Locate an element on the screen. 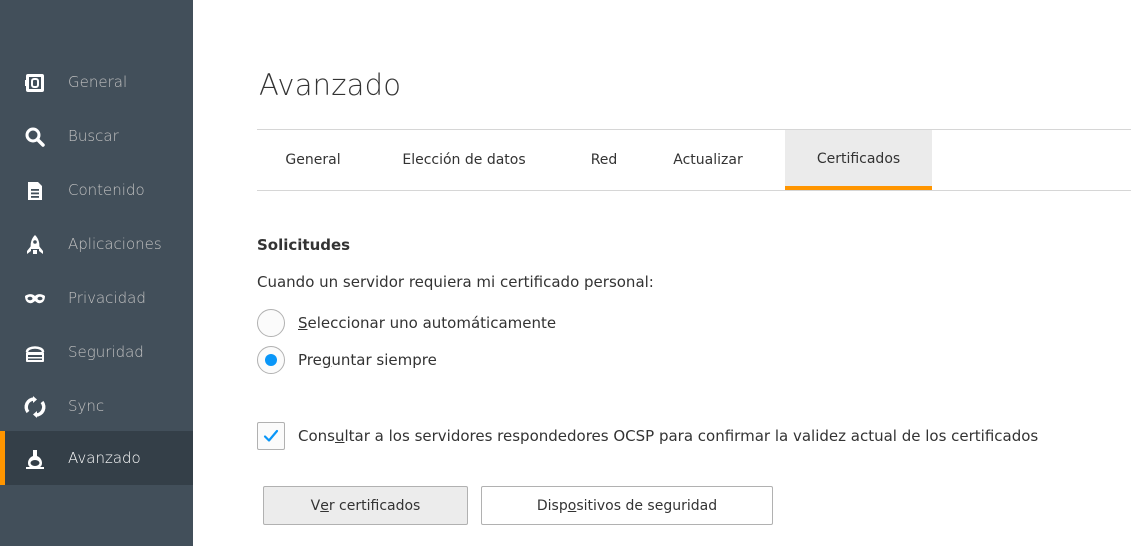 This screenshot has width=1131, height=546. sidebar-item-label: Avanzado is located at coordinates (104, 458).